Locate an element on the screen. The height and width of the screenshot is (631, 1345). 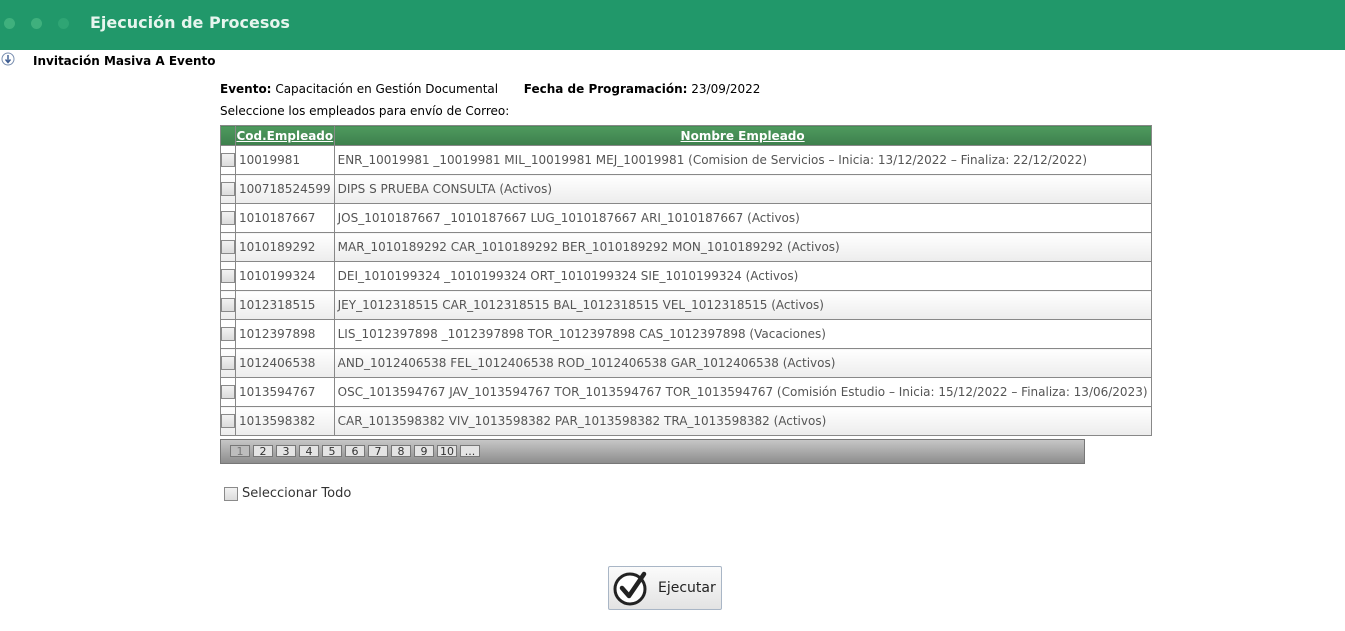
execute-label: Ejecutar is located at coordinates (687, 588).